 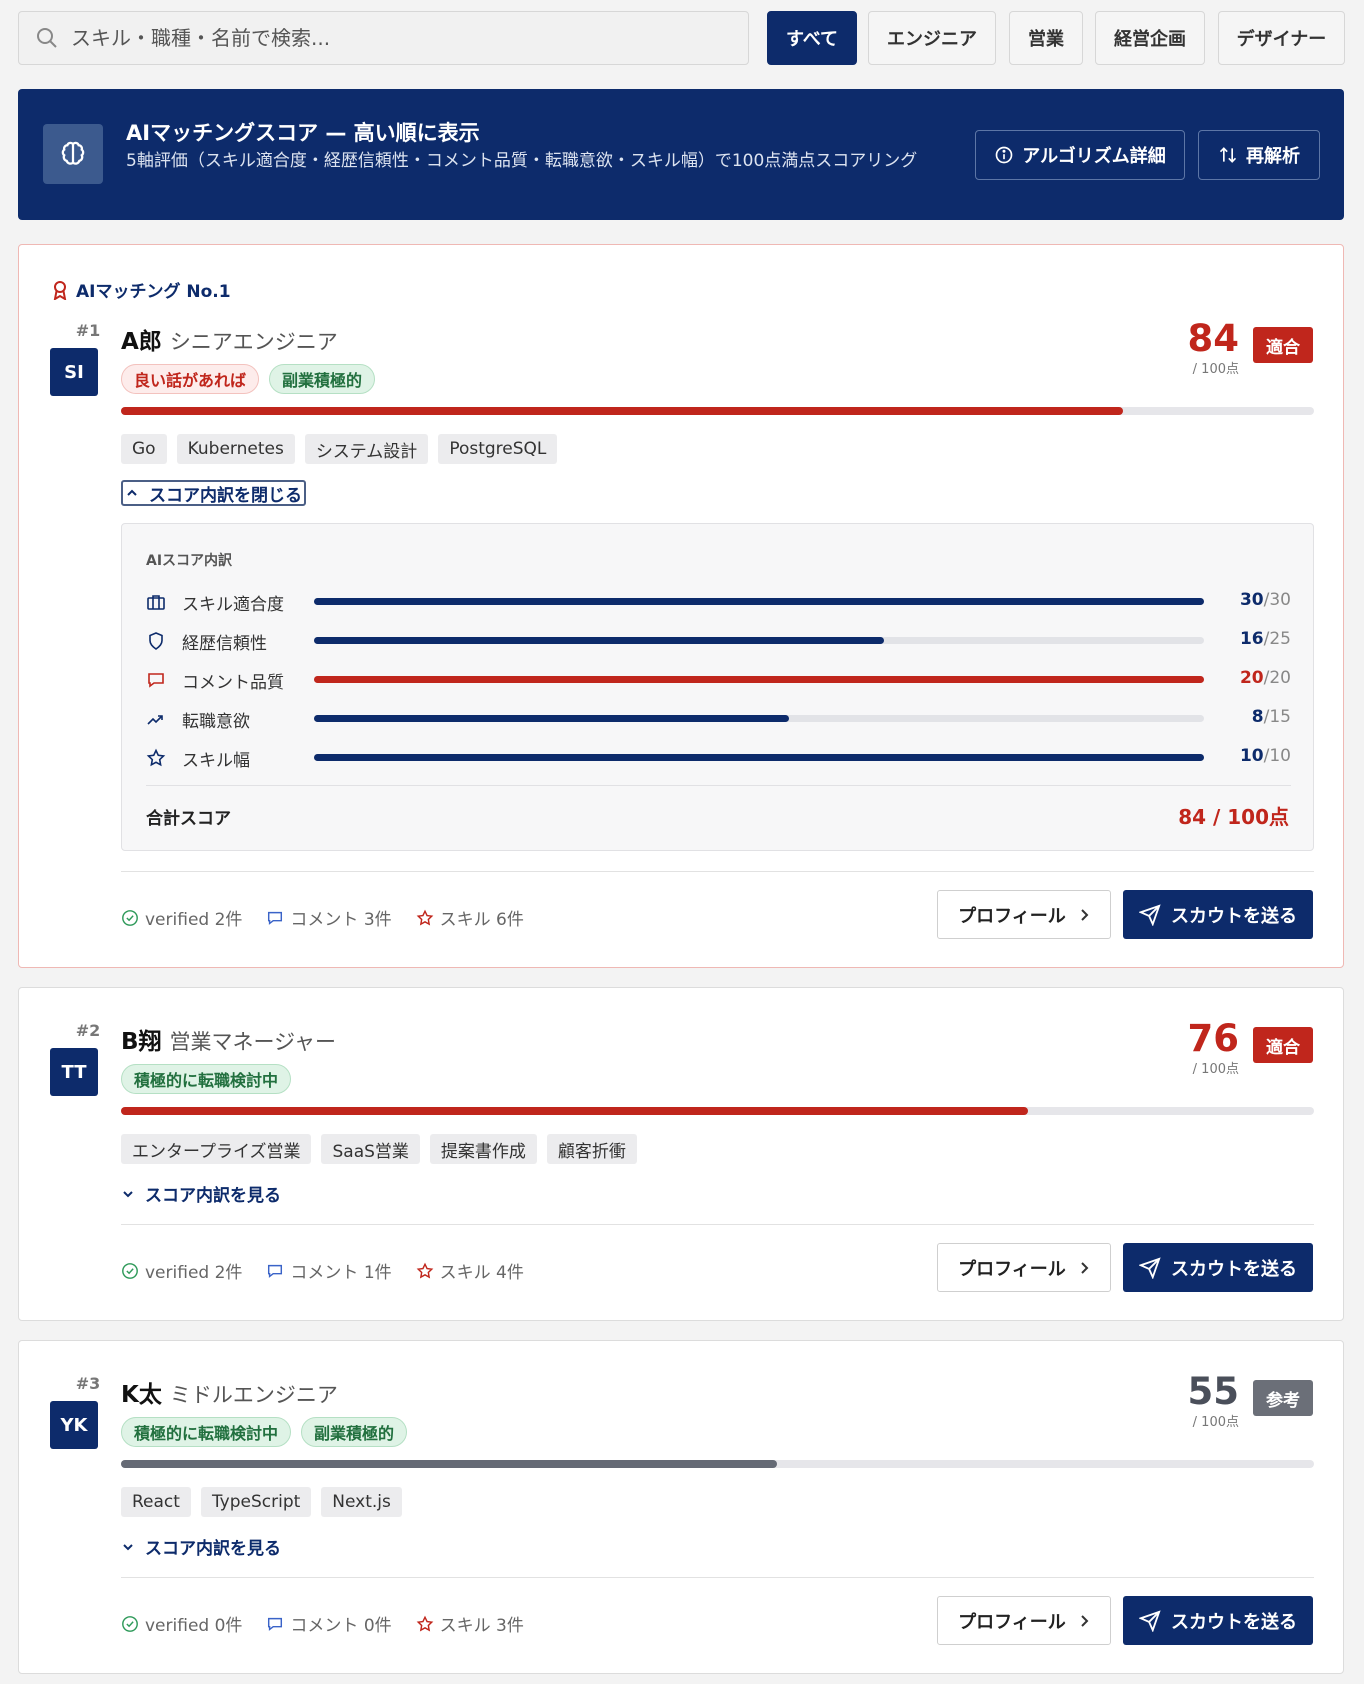 What do you see at coordinates (1265, 756) in the screenshot?
I see `breakdown-value: 10/10` at bounding box center [1265, 756].